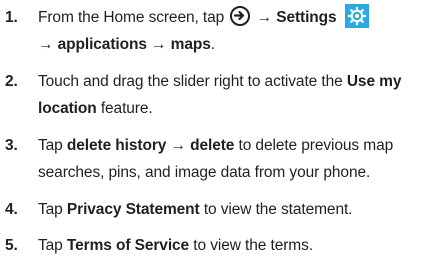 The height and width of the screenshot is (262, 436). I want to click on step-5-prefix: Tap, so click(52, 245).